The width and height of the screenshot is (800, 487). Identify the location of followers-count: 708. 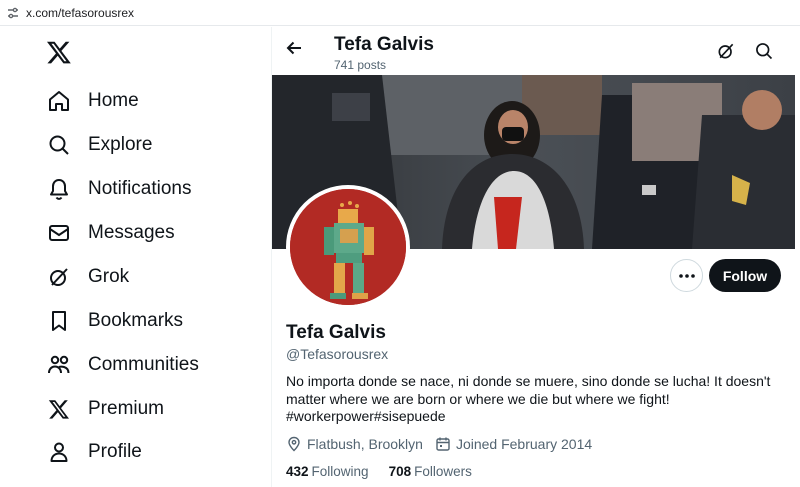
(400, 471).